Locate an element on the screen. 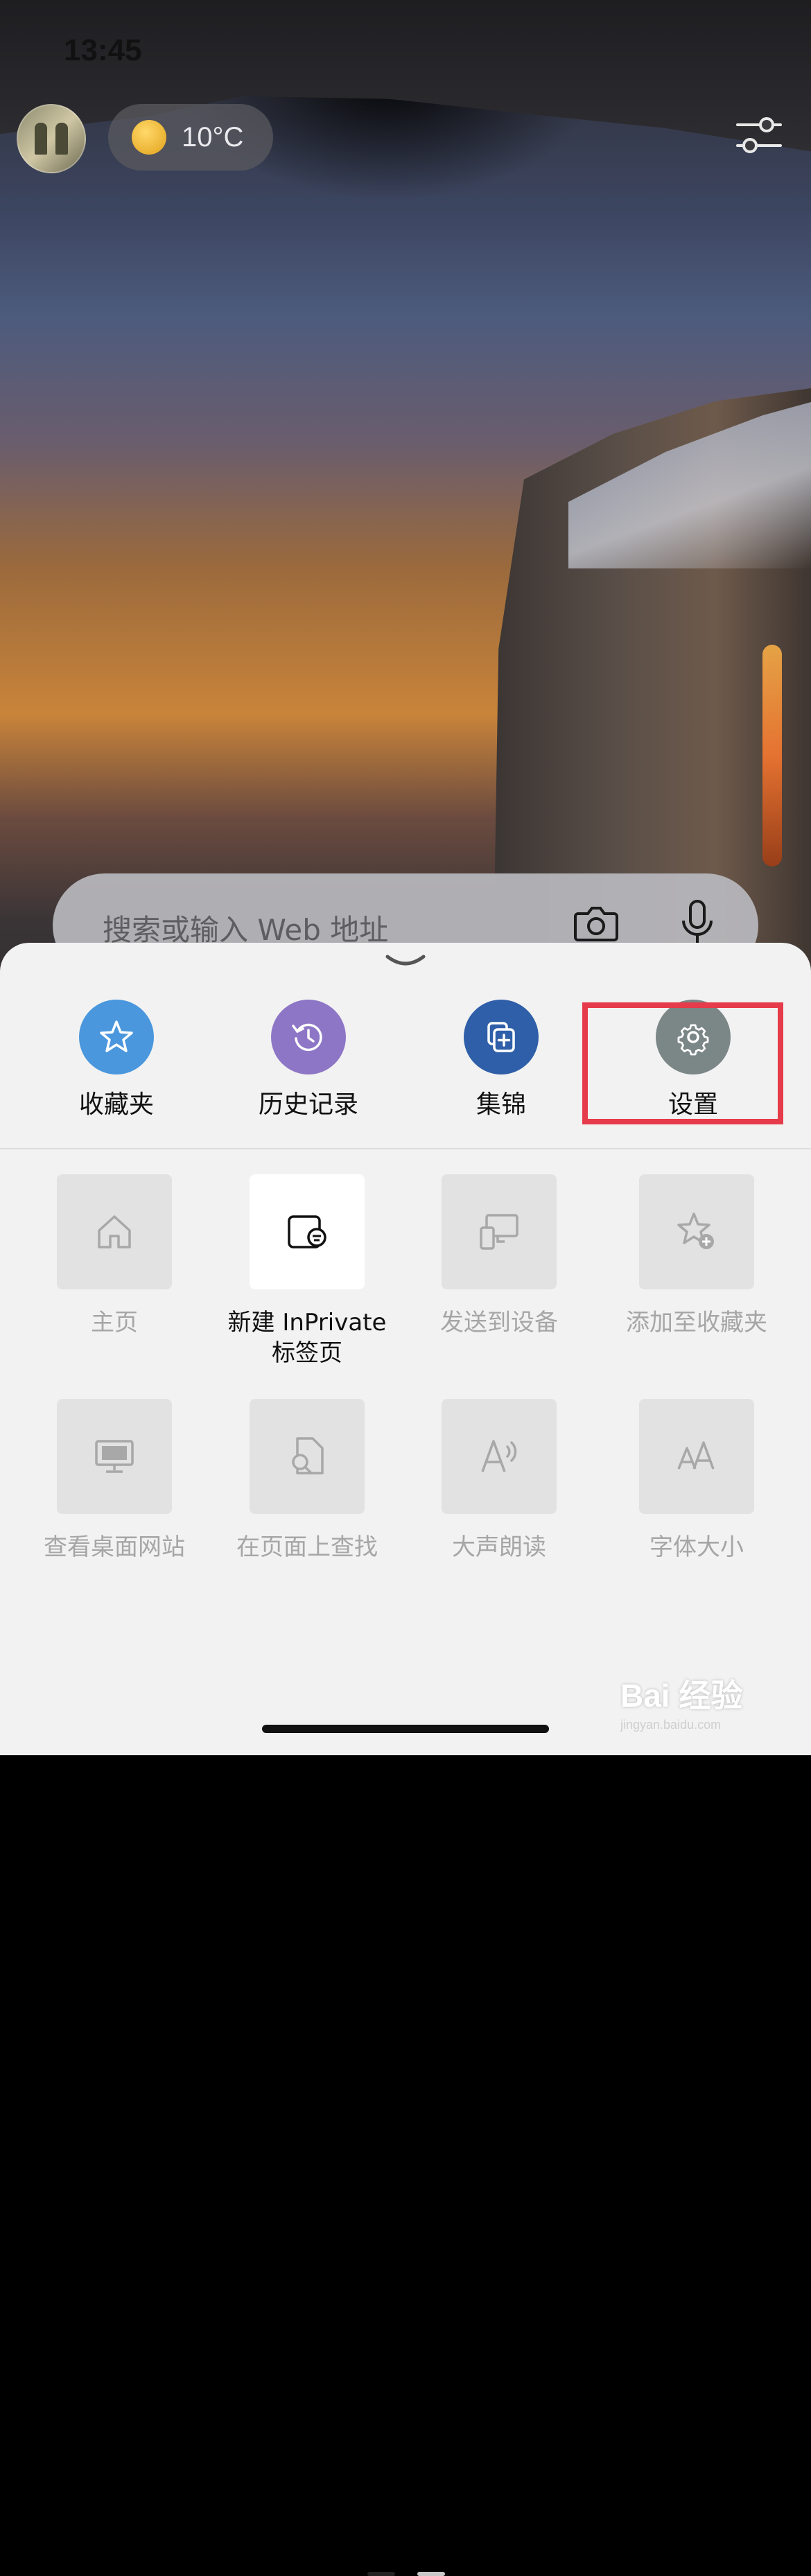  new-inprivate-tab-label-line2: 标签页 is located at coordinates (307, 1353).